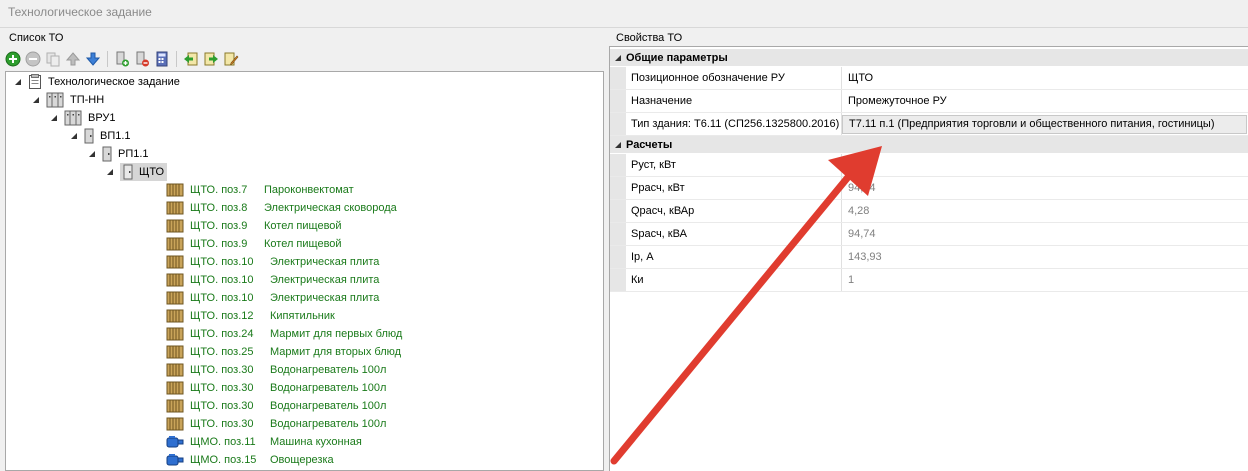 The height and width of the screenshot is (471, 1248). What do you see at coordinates (734, 234) in the screenshot?
I see `prop-name: Sрасч, кВА` at bounding box center [734, 234].